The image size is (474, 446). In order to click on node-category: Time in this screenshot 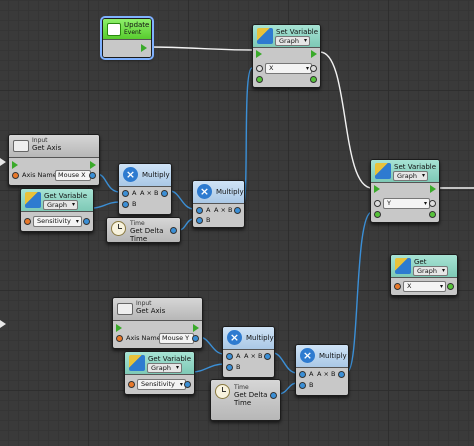, I will do `click(241, 387)`.